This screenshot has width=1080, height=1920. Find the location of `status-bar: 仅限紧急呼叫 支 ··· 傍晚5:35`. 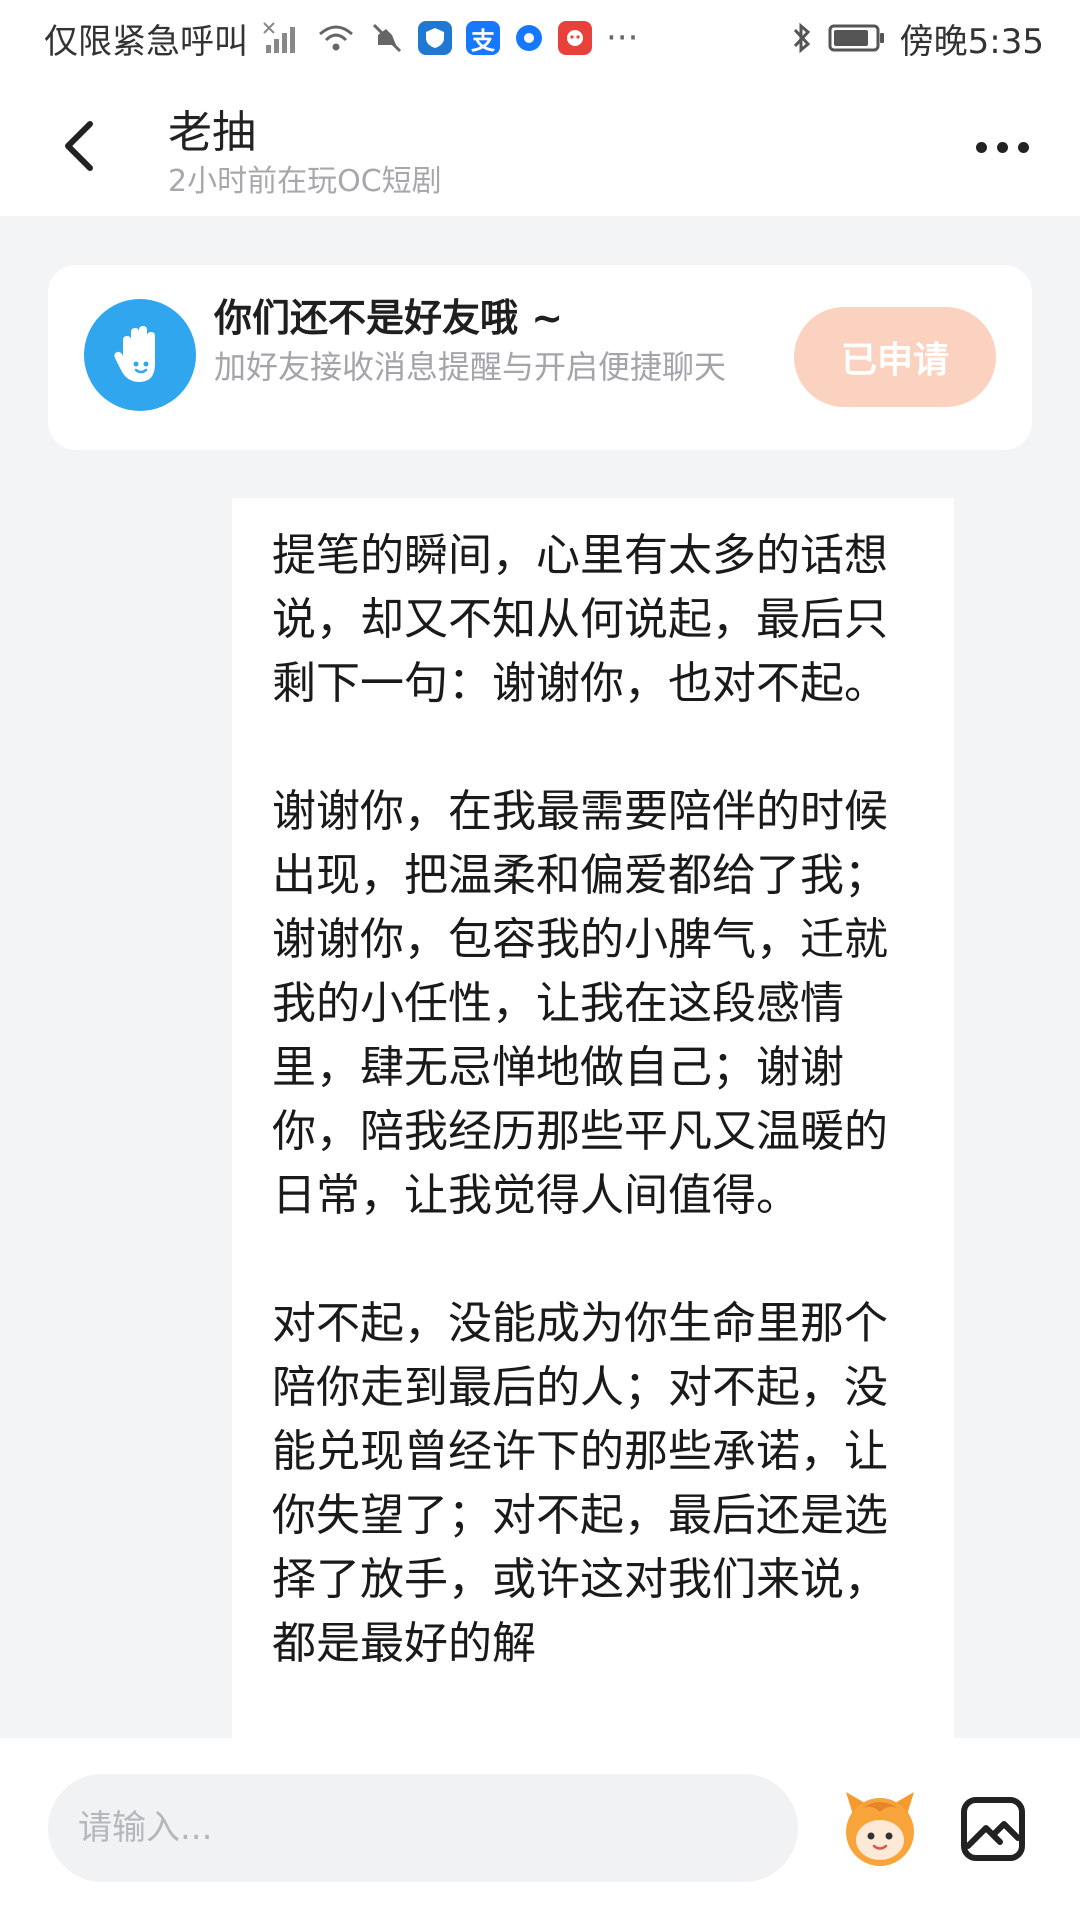

status-bar: 仅限紧急呼叫 支 ··· 傍晚5:35 is located at coordinates (540, 38).